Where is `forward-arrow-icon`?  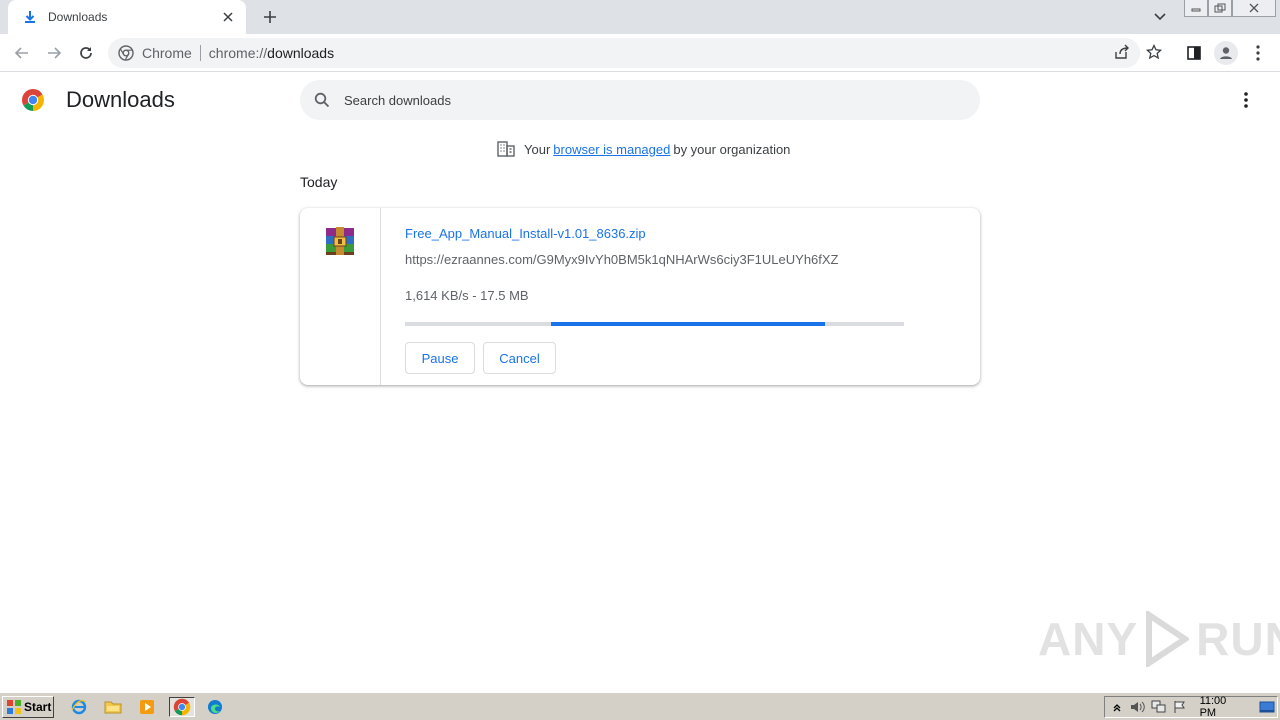 forward-arrow-icon is located at coordinates (54, 53).